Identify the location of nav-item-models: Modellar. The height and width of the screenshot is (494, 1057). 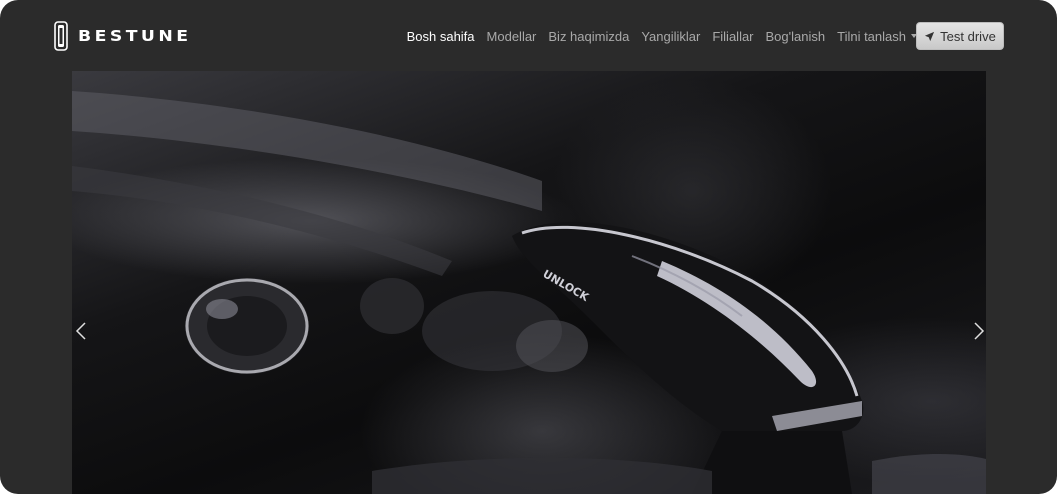
(512, 36).